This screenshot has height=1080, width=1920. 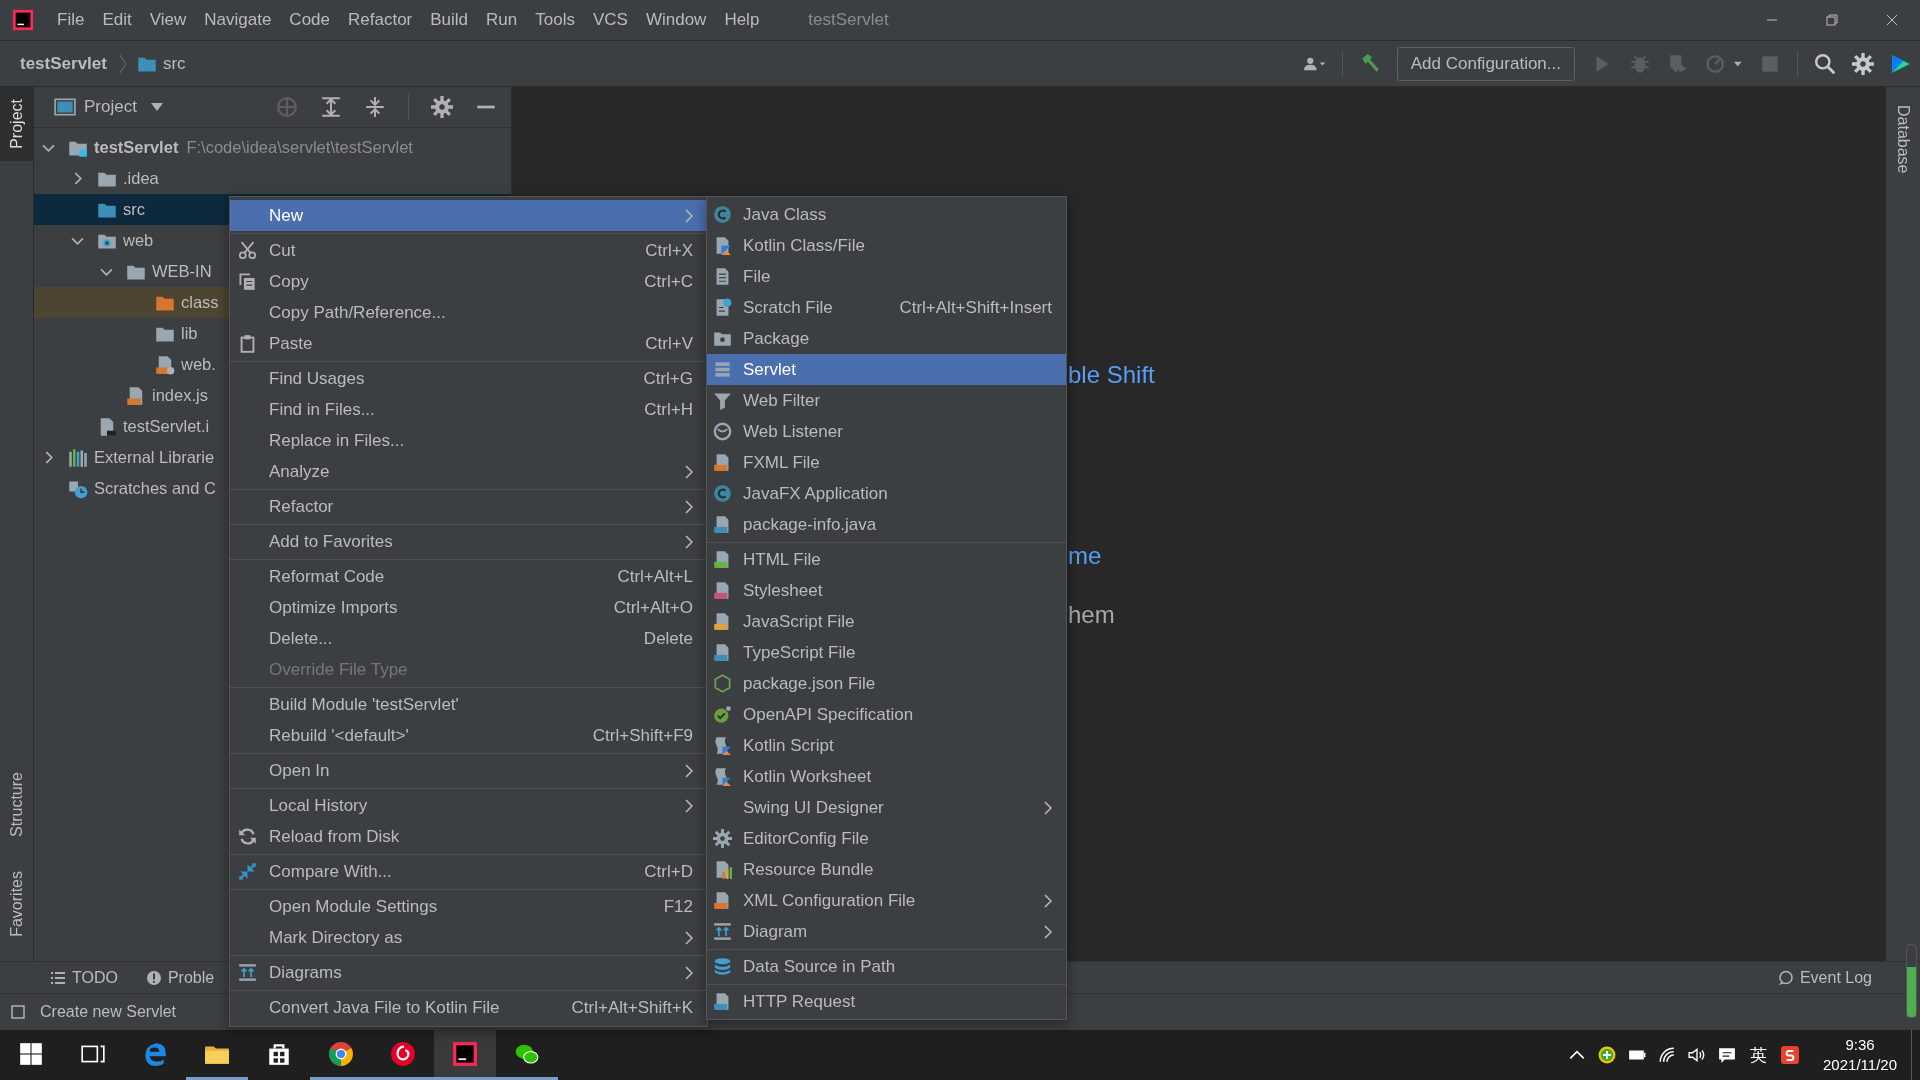 What do you see at coordinates (1085, 556) in the screenshot?
I see `shortcut-hint: me` at bounding box center [1085, 556].